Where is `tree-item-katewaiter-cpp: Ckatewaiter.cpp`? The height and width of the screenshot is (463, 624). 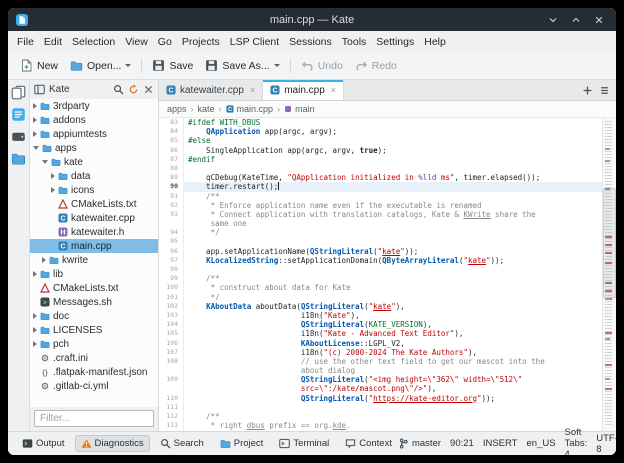 tree-item-katewaiter-cpp: Ckatewaiter.cpp is located at coordinates (94, 218).